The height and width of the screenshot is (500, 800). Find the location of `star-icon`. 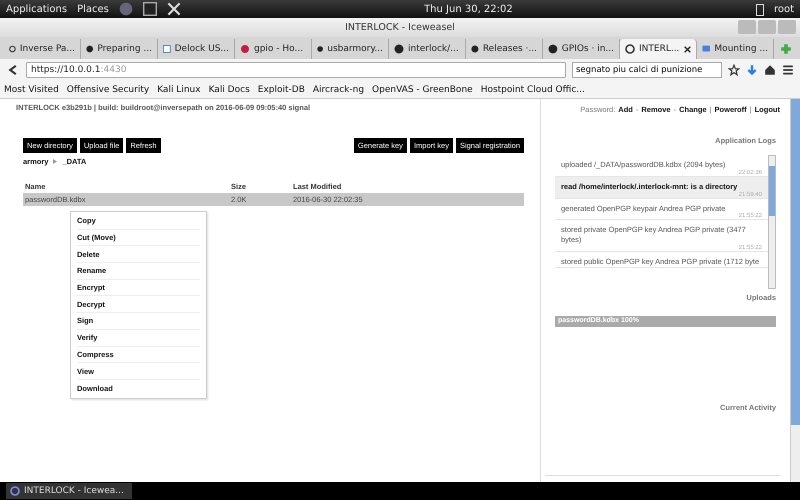

star-icon is located at coordinates (734, 70).